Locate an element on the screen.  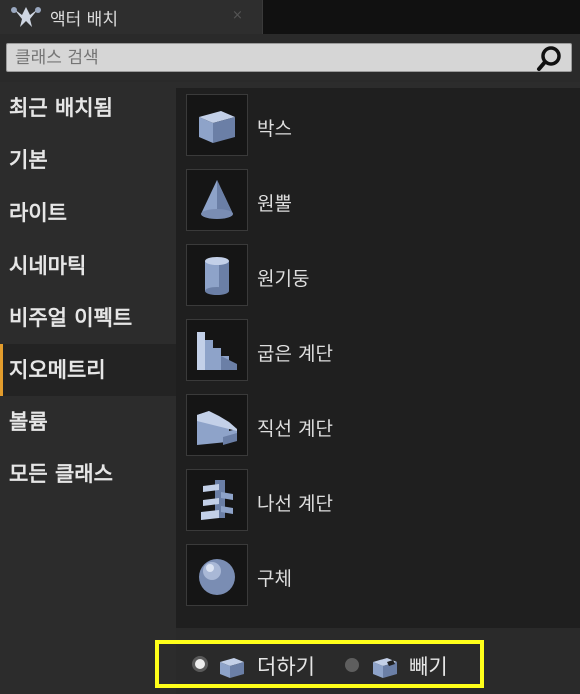
list-item-linear-stair: 직선 계단 is located at coordinates (376, 427).